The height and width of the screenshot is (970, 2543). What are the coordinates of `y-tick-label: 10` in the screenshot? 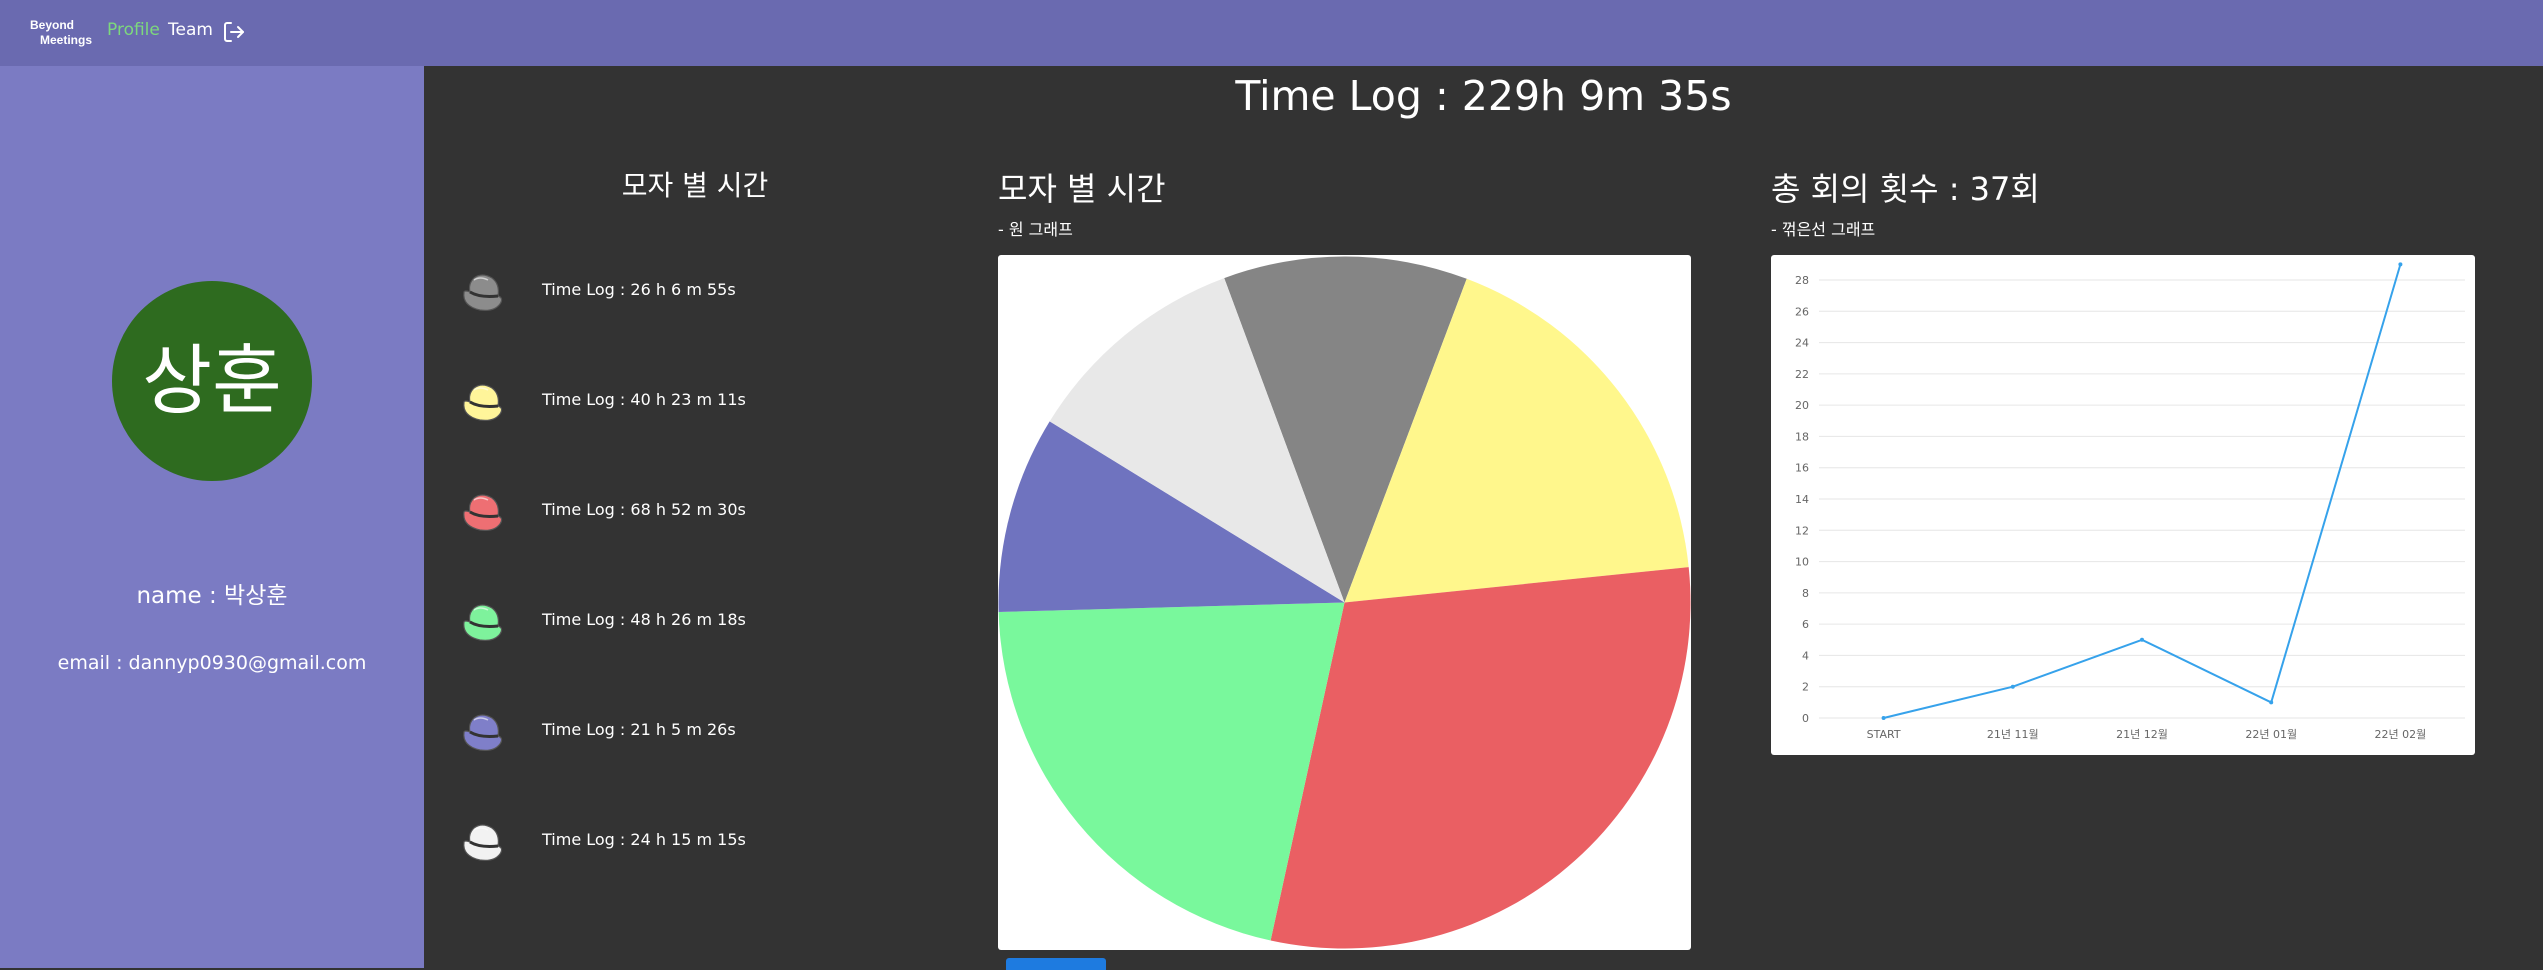 It's located at (1802, 562).